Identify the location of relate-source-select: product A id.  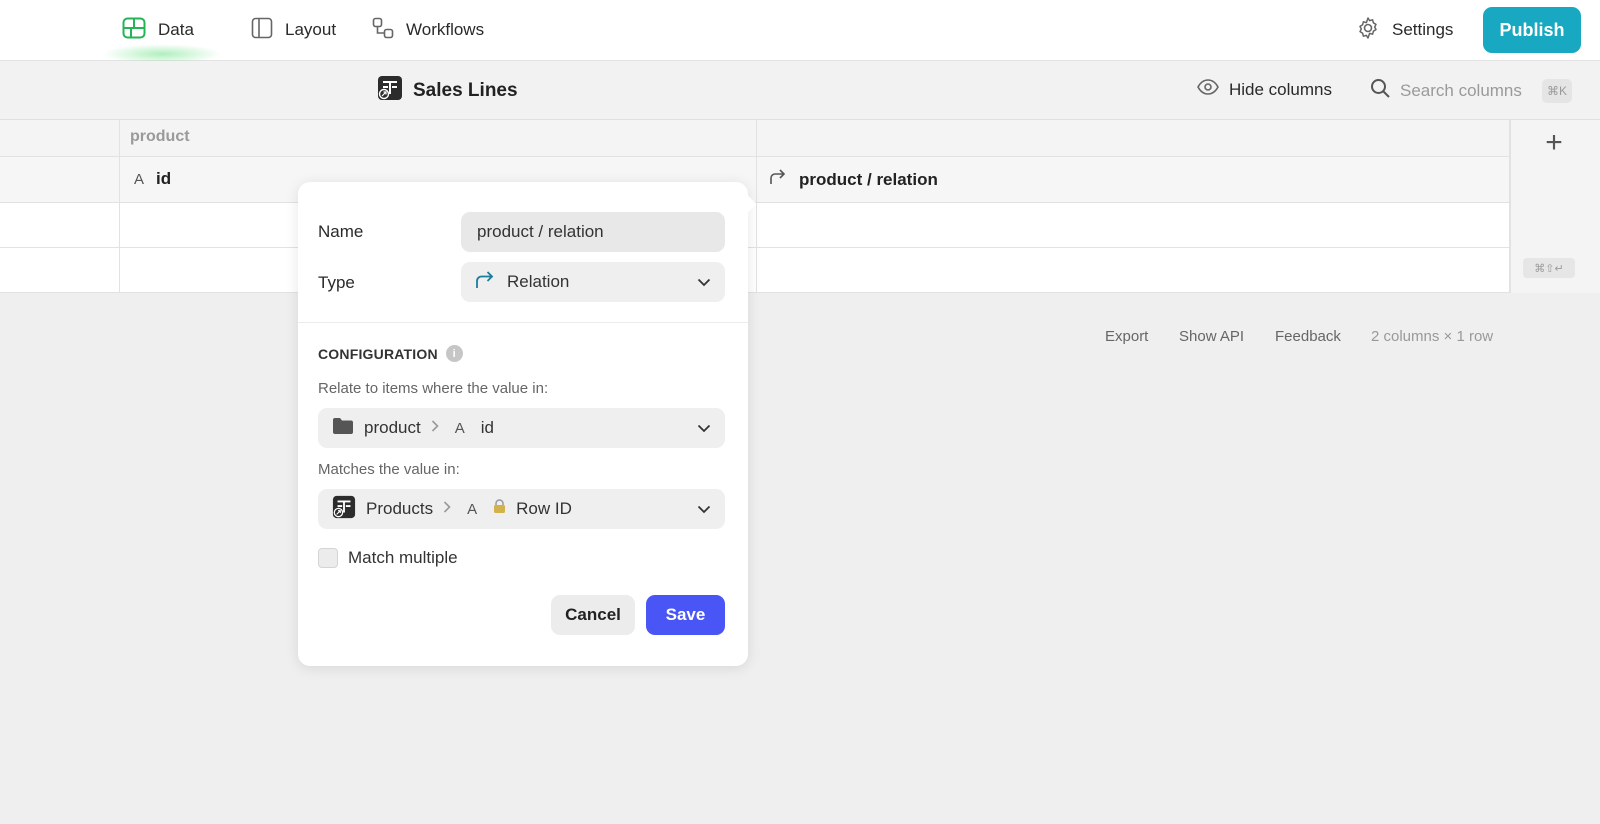
(521, 428).